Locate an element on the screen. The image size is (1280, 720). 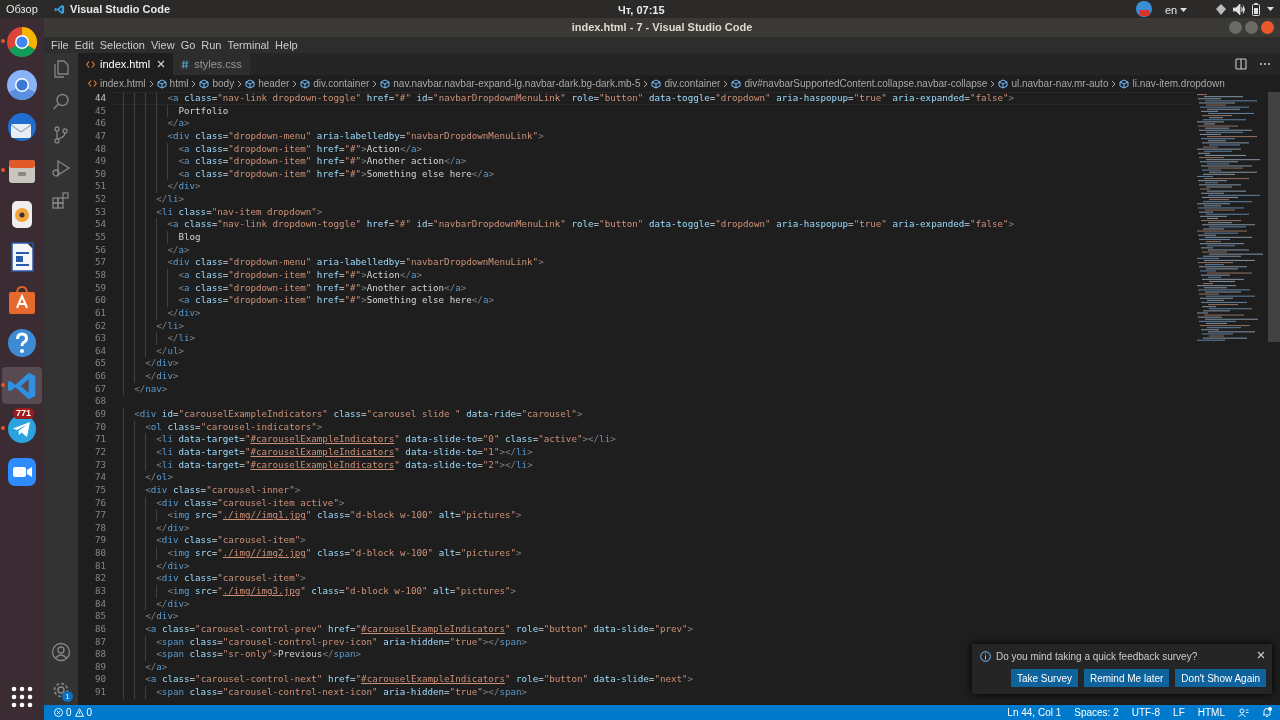
breadcrumb-item: nav.navbar.navbar-expand-lg.navbar-dark.bg-dark.mb-5 is located at coordinates (510, 83).